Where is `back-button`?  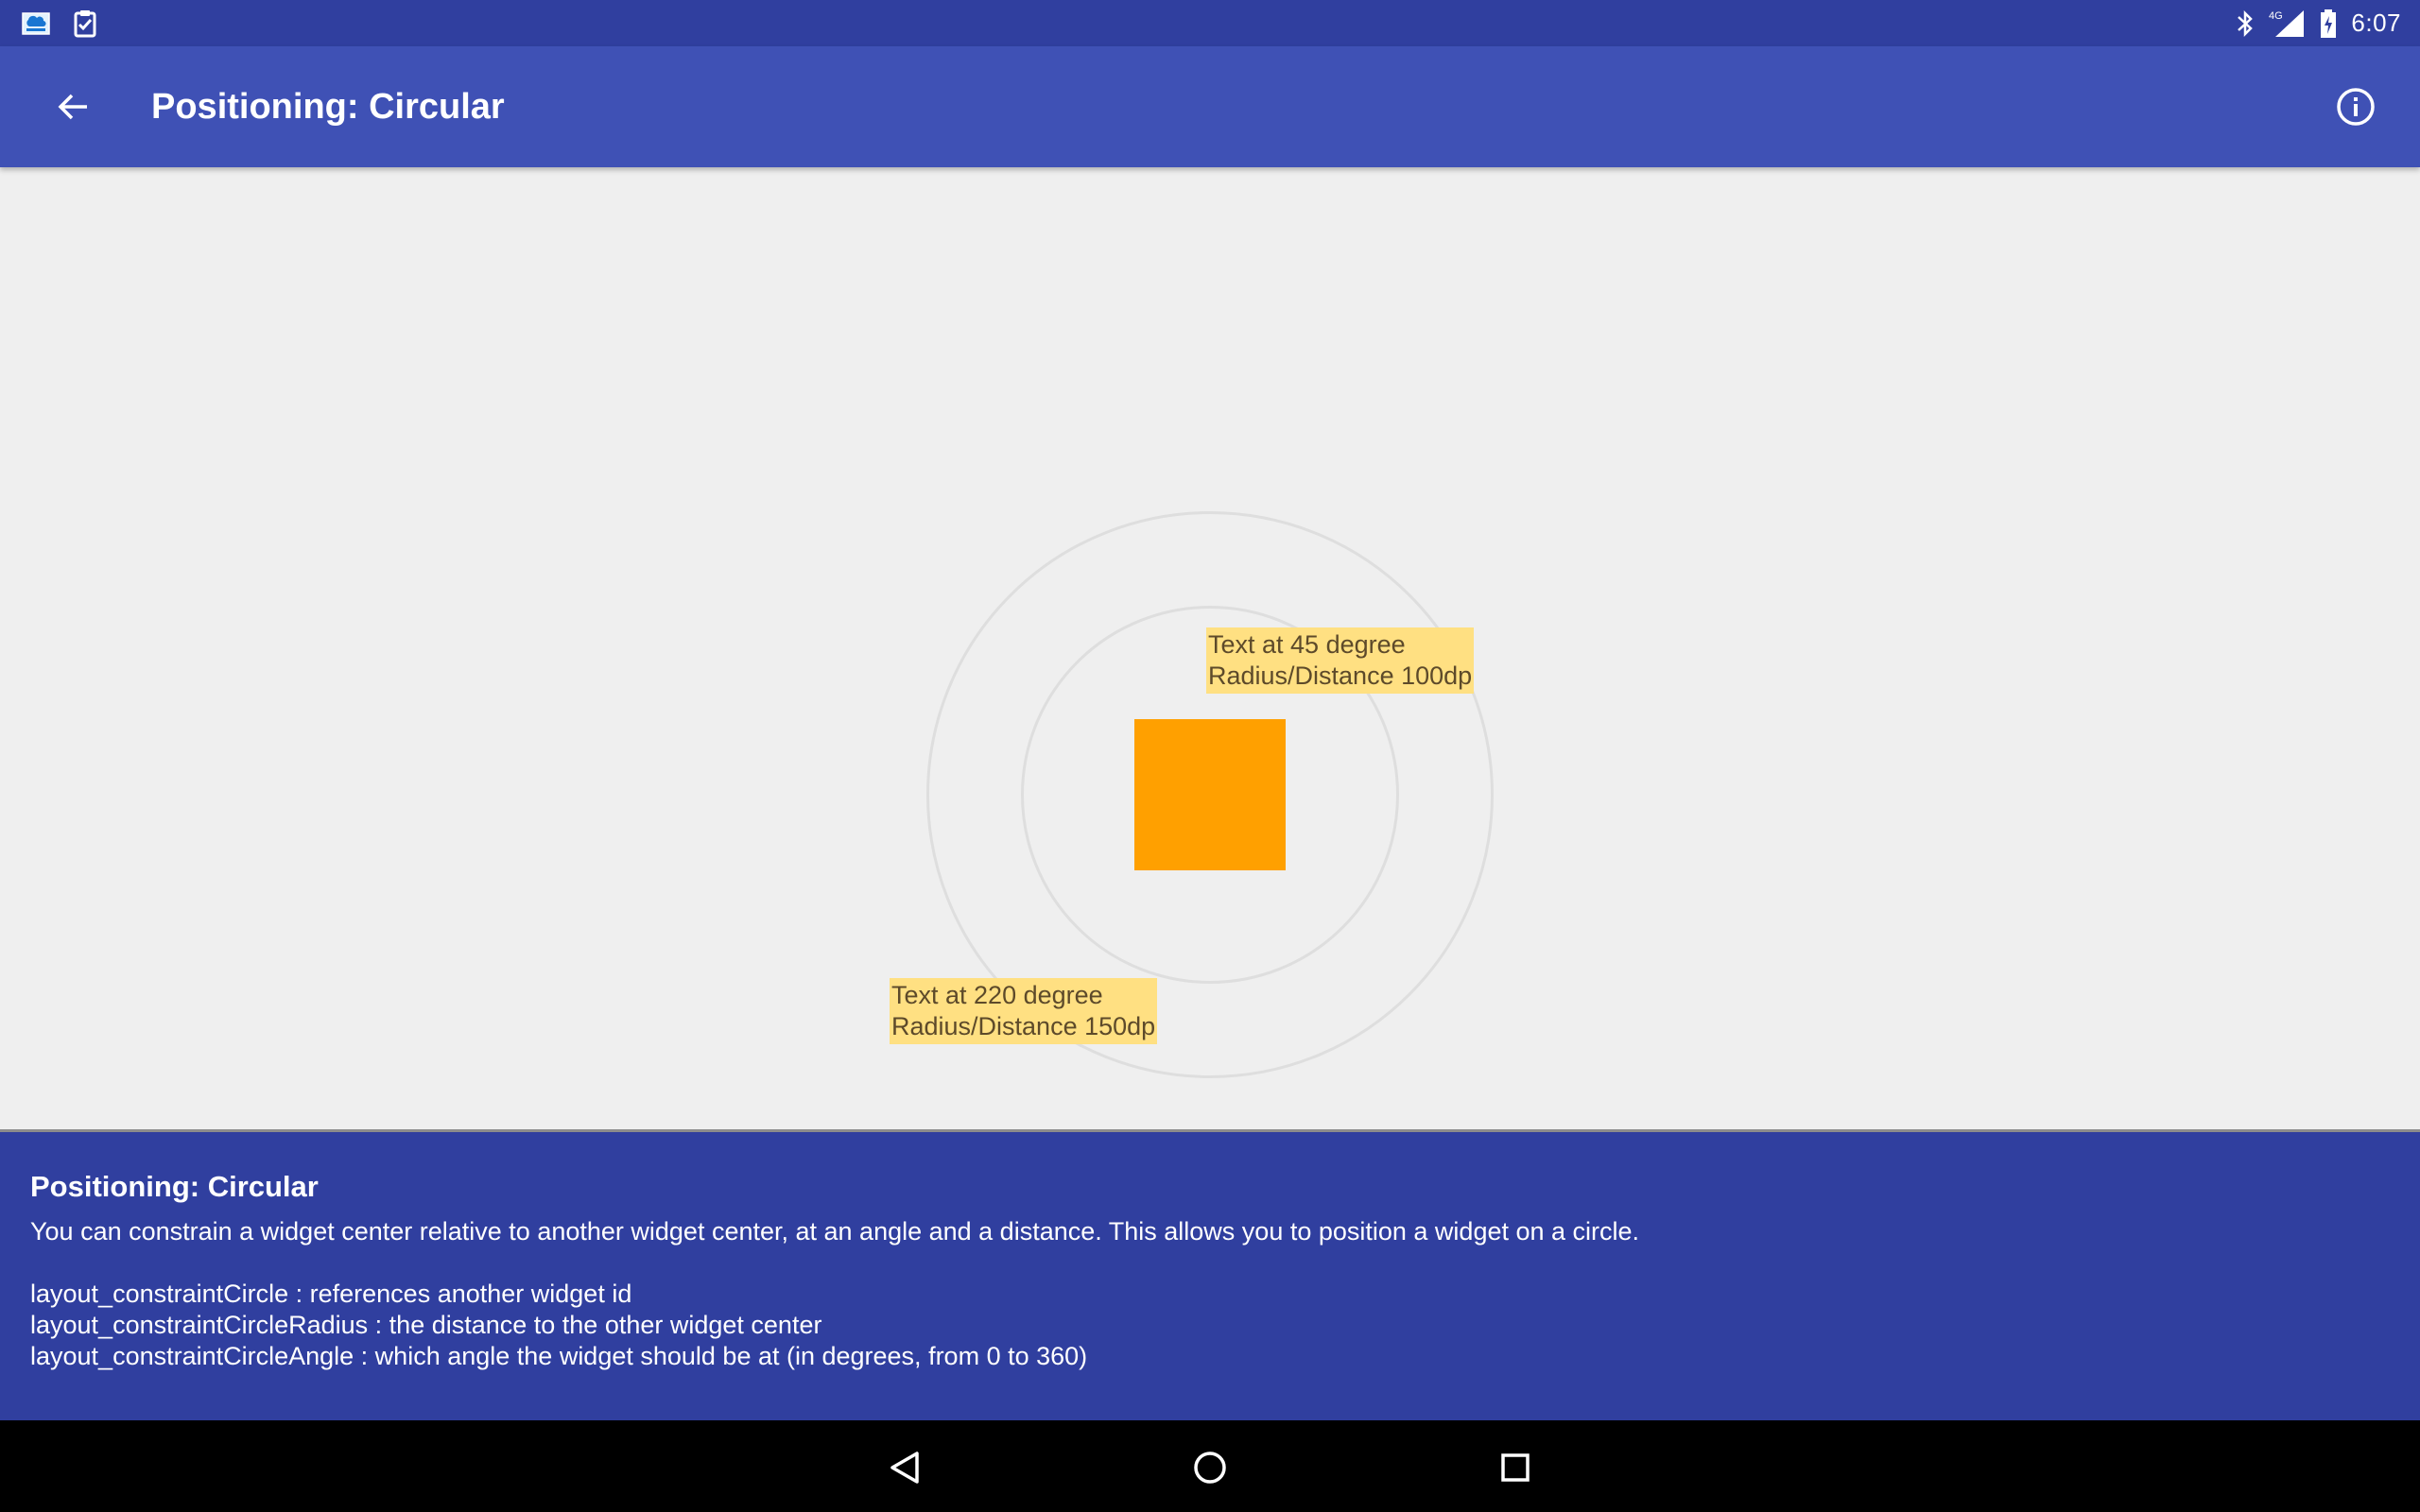
back-button is located at coordinates (74, 107).